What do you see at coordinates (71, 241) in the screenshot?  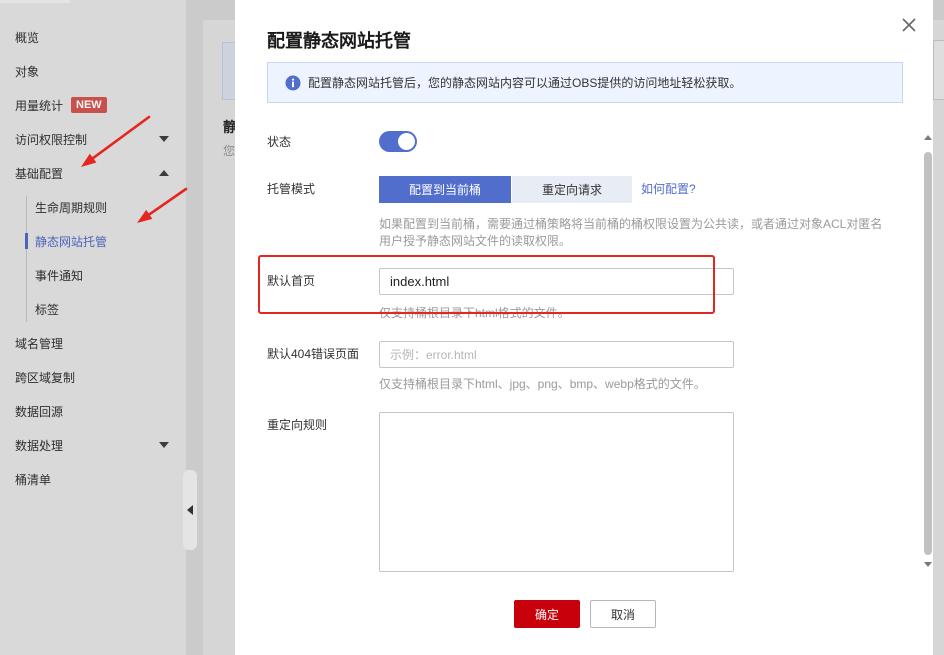 I see `sidebar-item-label: 静态网站托管` at bounding box center [71, 241].